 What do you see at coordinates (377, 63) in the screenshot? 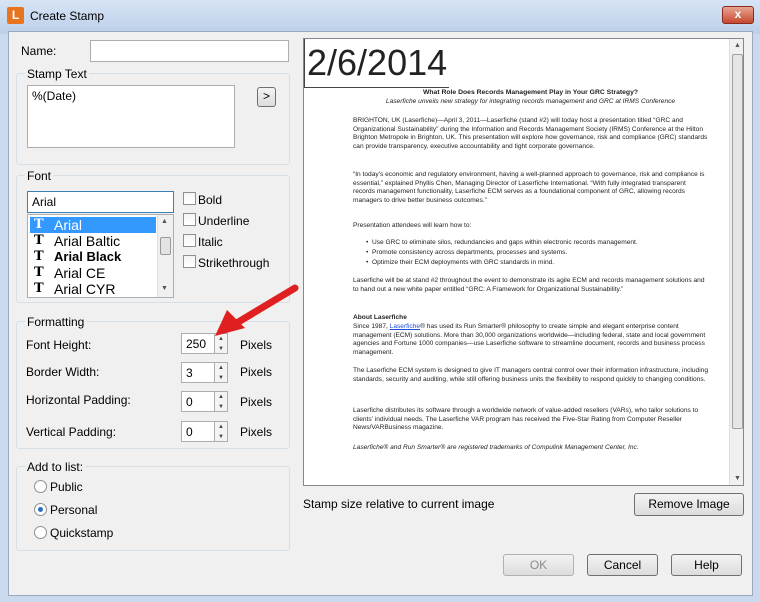
I see `stamp-preview-text: 2/6/2014` at bounding box center [377, 63].